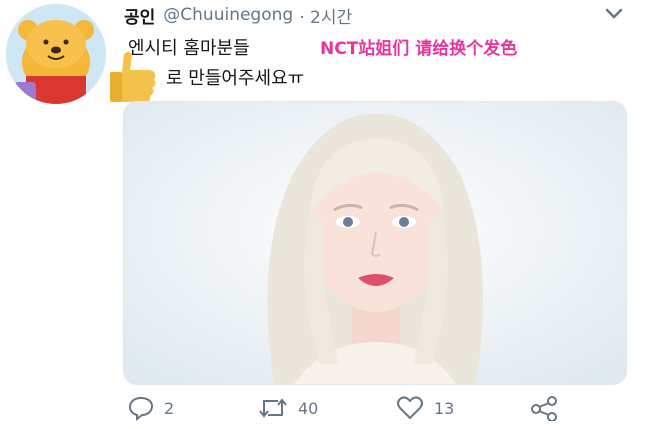  I want to click on chevron-down-icon, so click(614, 14).